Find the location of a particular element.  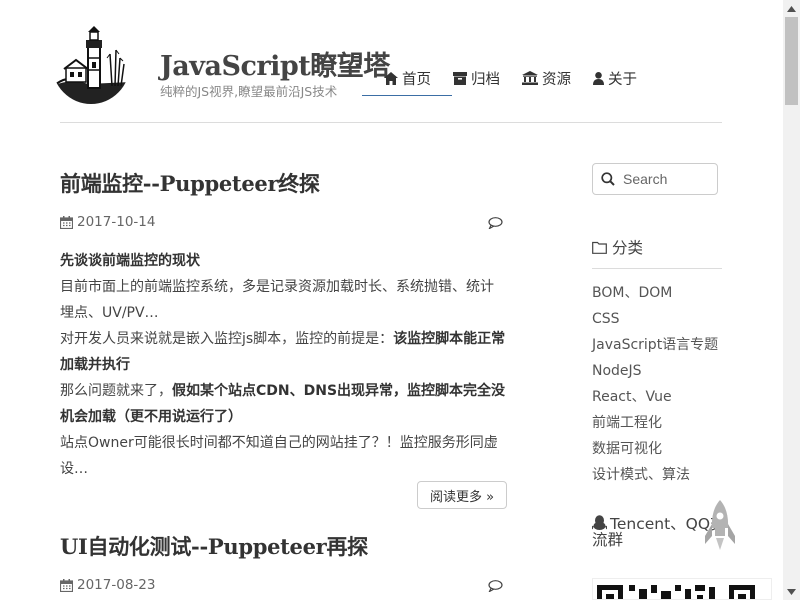

folder-icon is located at coordinates (599, 247).